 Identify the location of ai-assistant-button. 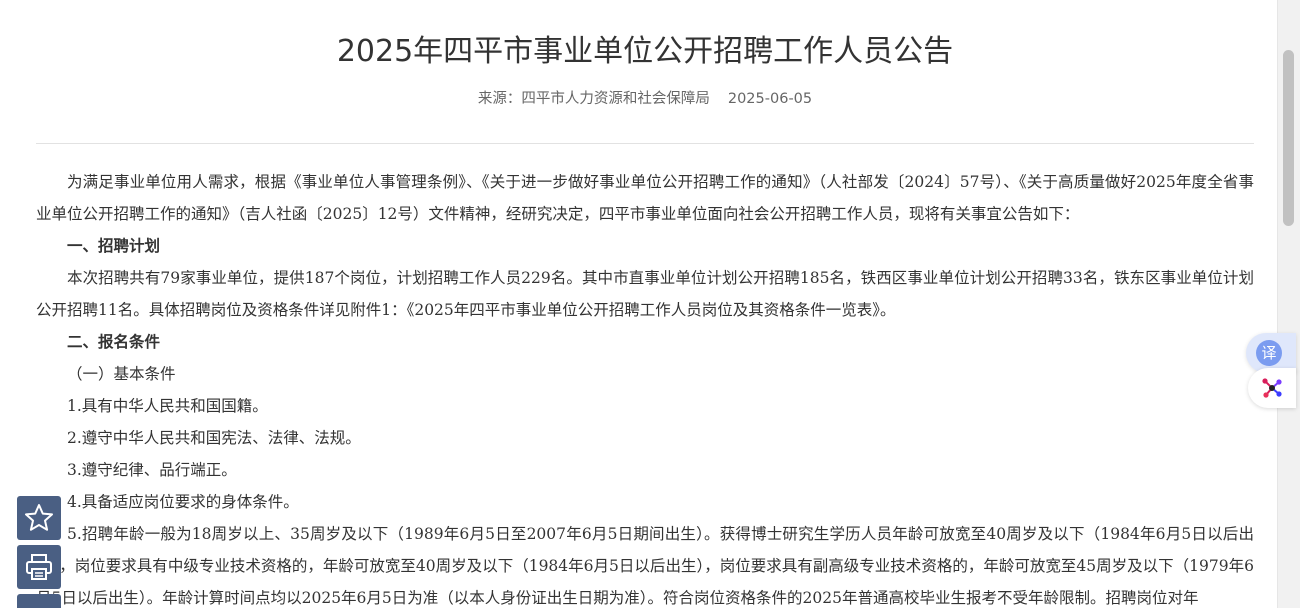
(1272, 388).